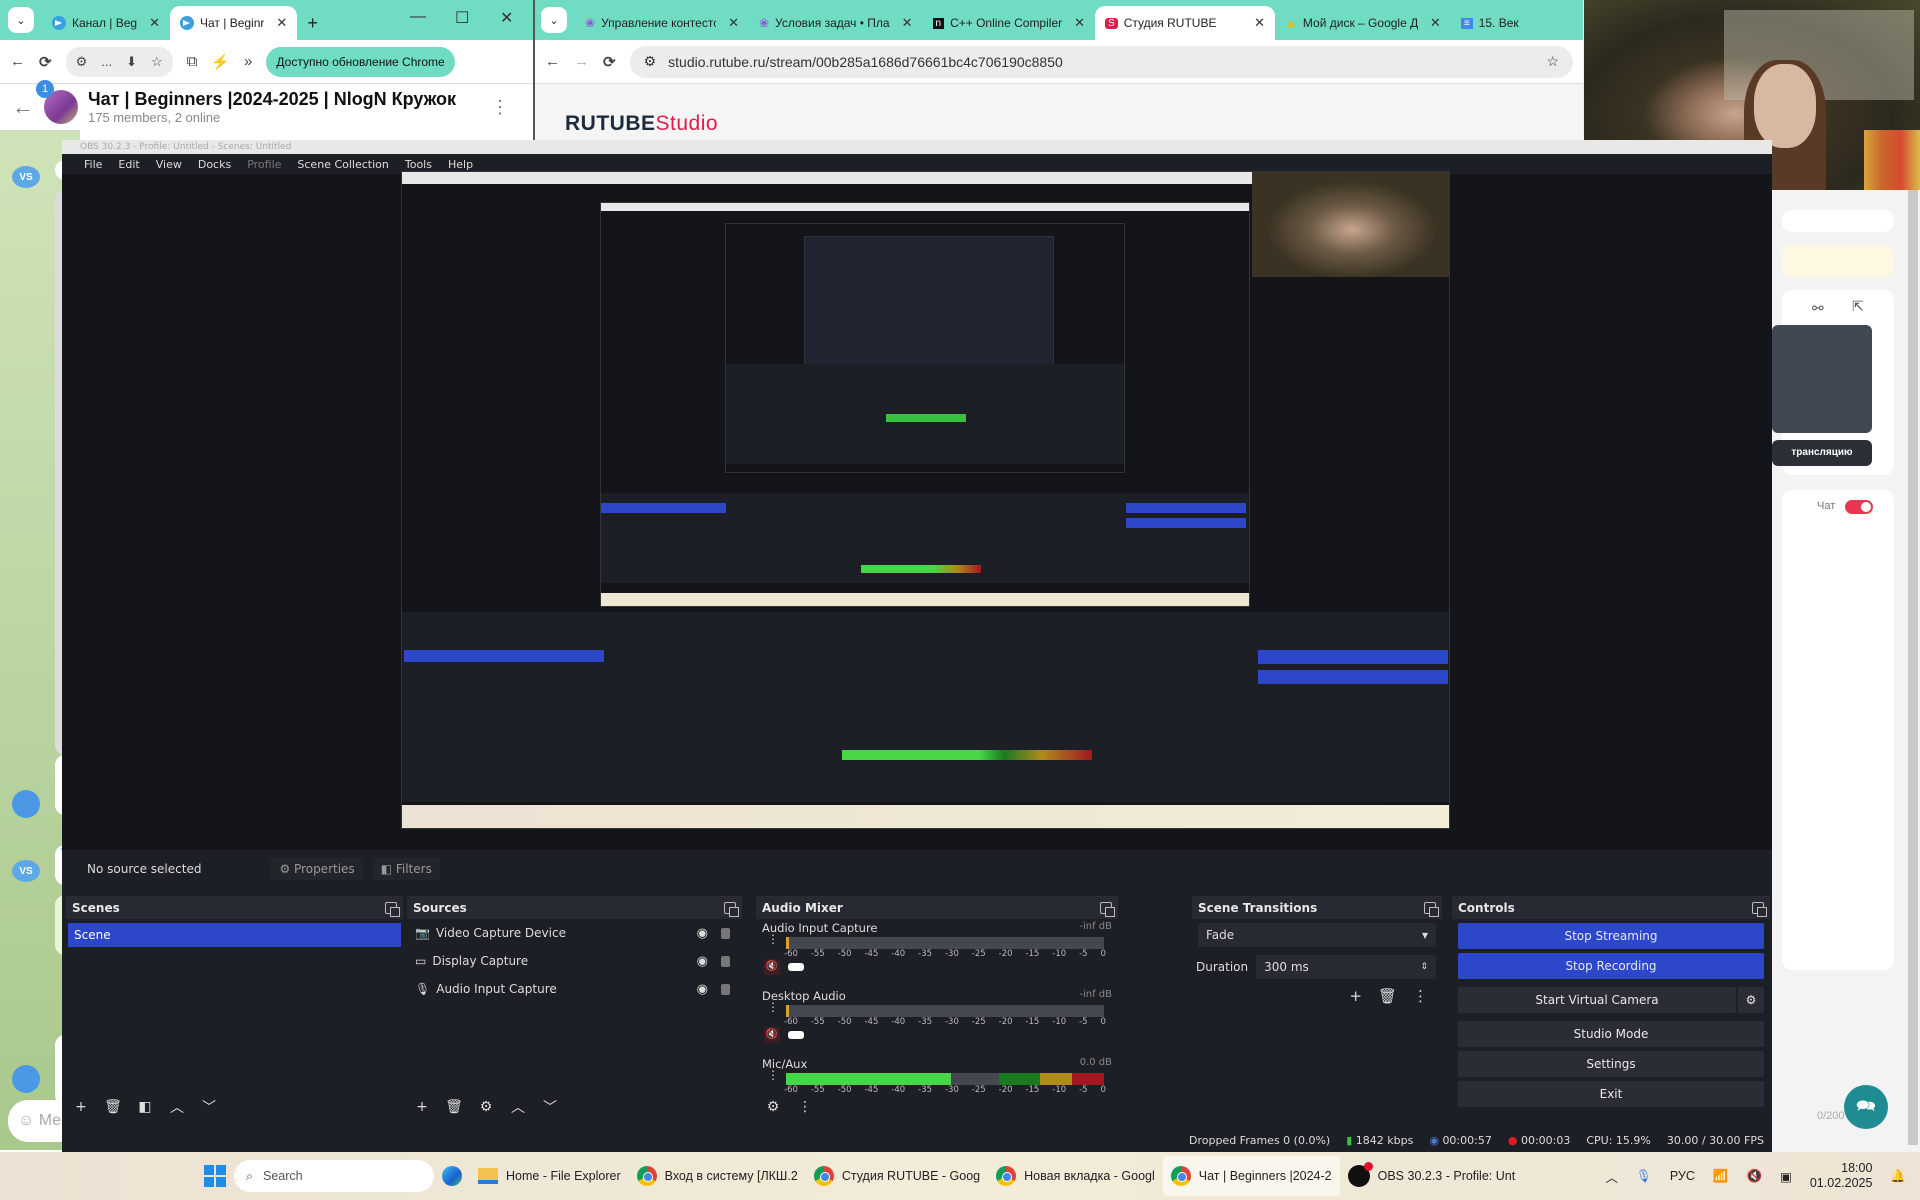  What do you see at coordinates (518, 1107) in the screenshot?
I see `move-source-up-button: ︿` at bounding box center [518, 1107].